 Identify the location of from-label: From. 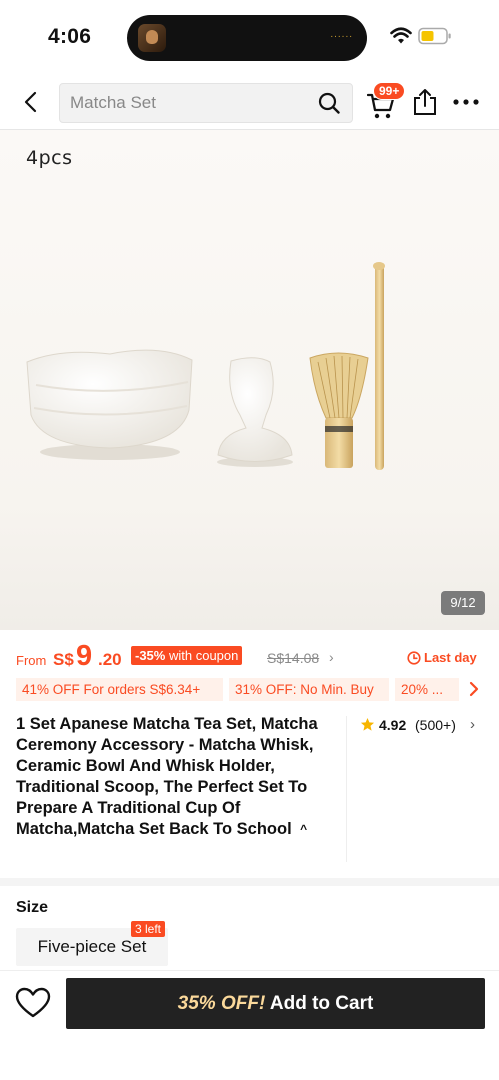
(31, 660).